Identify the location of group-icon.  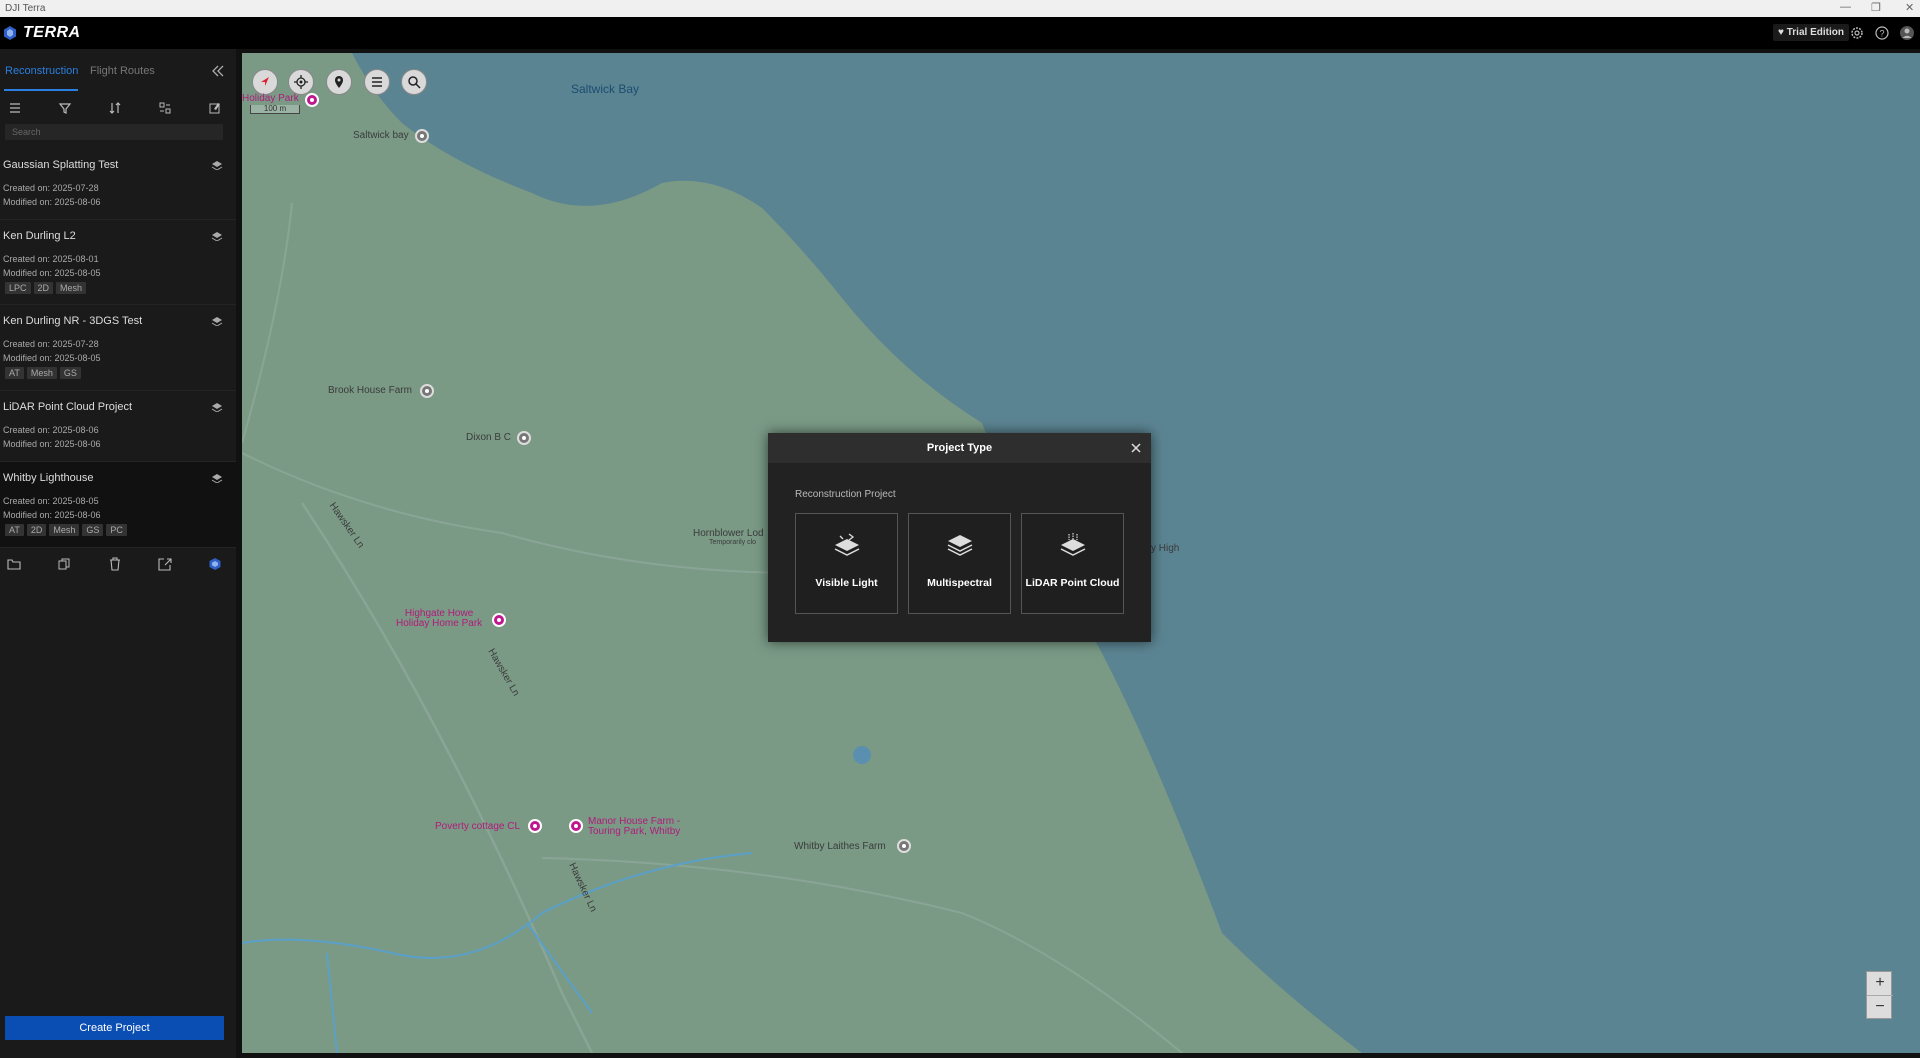
(165, 108).